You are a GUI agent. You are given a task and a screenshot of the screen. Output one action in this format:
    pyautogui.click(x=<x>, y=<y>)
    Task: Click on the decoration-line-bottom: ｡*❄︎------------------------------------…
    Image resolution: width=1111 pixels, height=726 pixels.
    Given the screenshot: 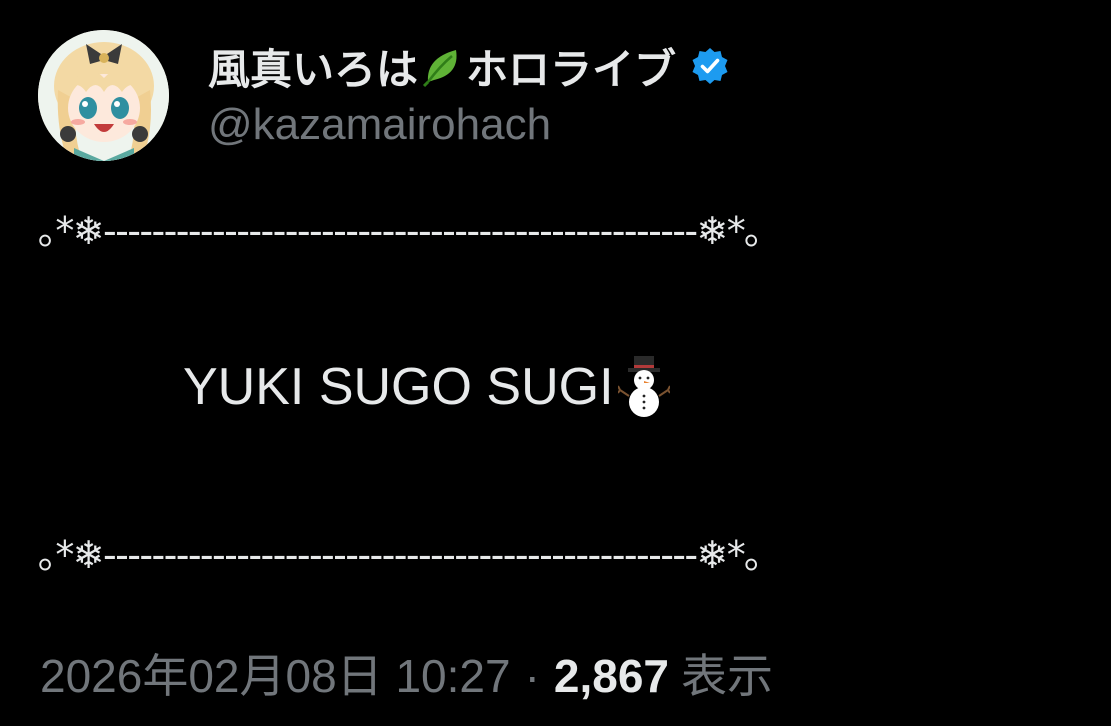 What is the action you would take?
    pyautogui.click(x=400, y=555)
    